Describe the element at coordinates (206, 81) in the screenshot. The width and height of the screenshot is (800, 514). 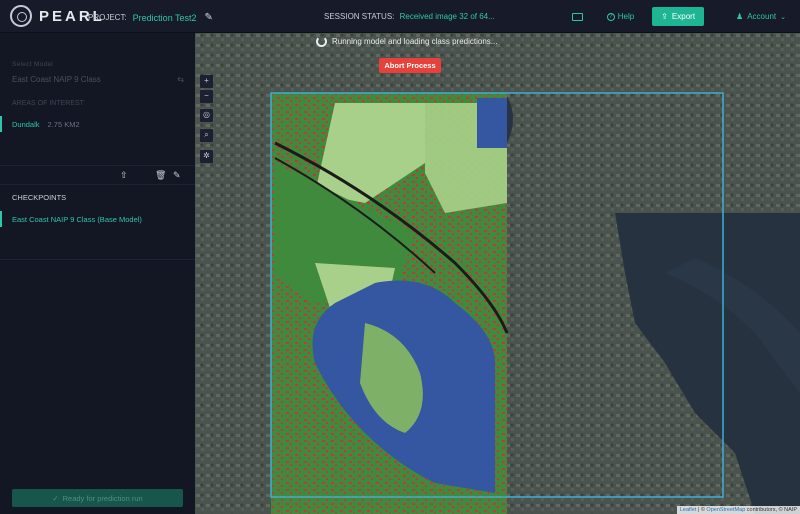
I see `zoom-in-button: +` at that location.